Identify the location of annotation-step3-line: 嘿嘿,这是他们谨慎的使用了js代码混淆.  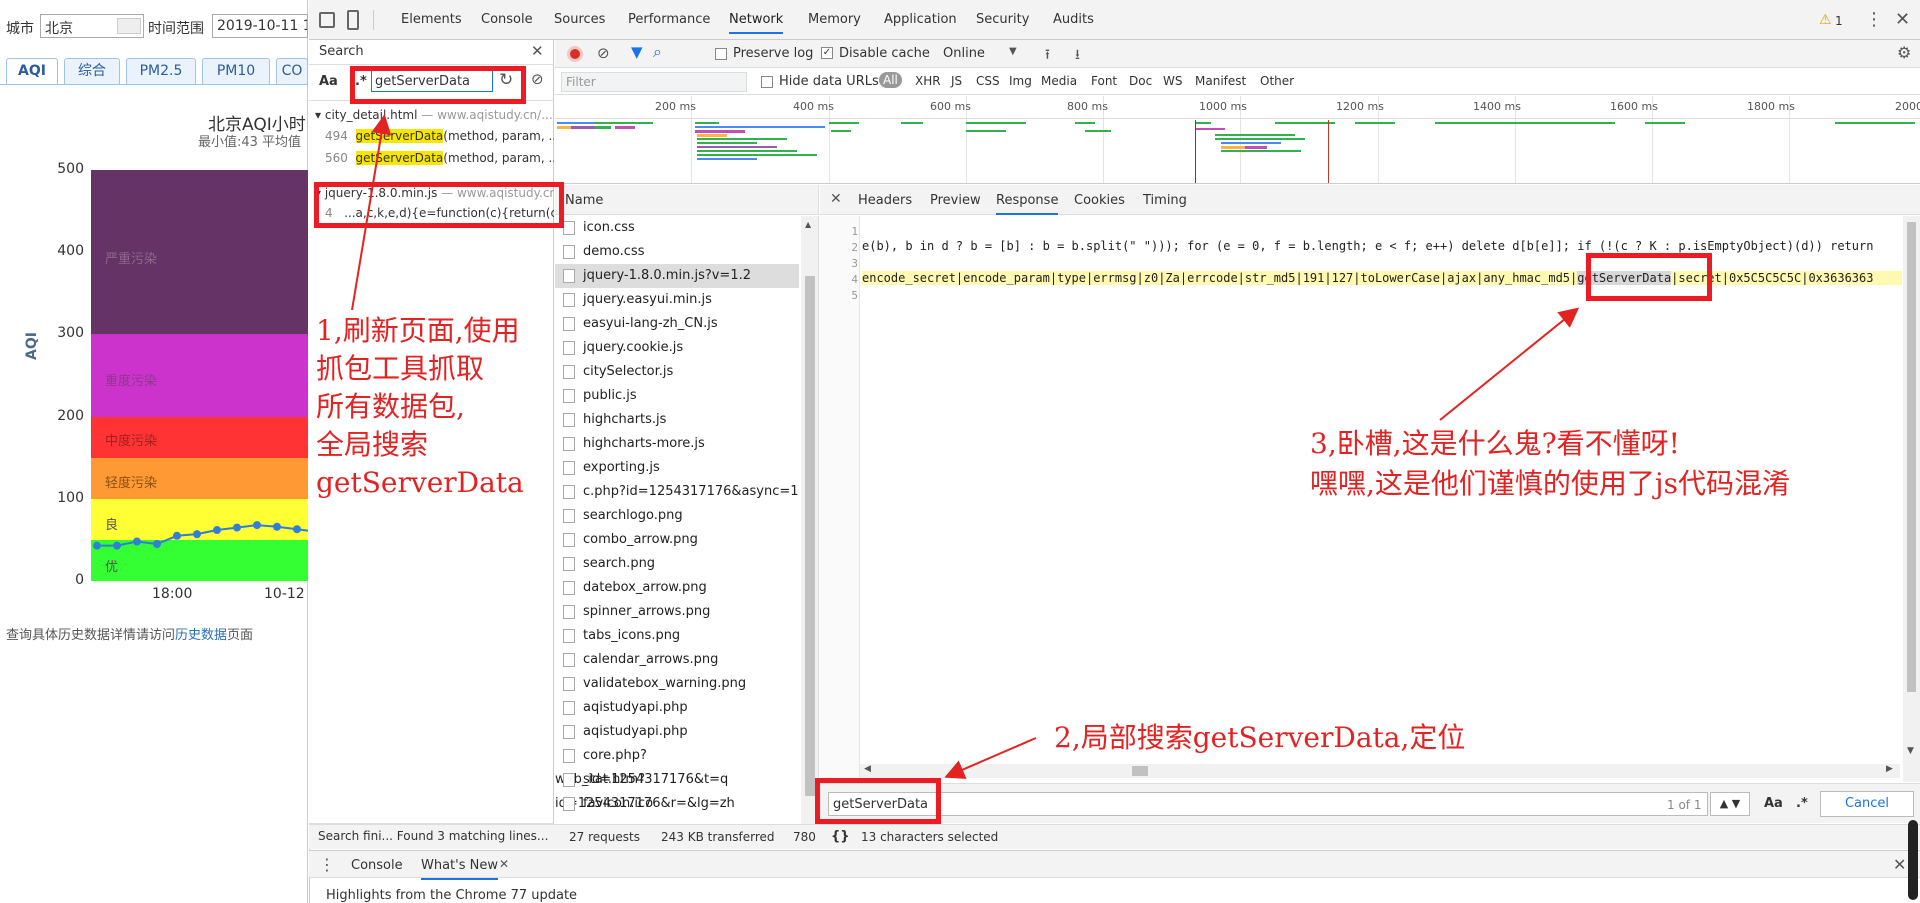
(1550, 483).